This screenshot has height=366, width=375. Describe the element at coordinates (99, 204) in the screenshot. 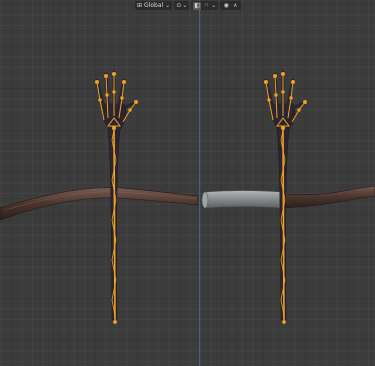

I see `log-left-mesh` at that location.